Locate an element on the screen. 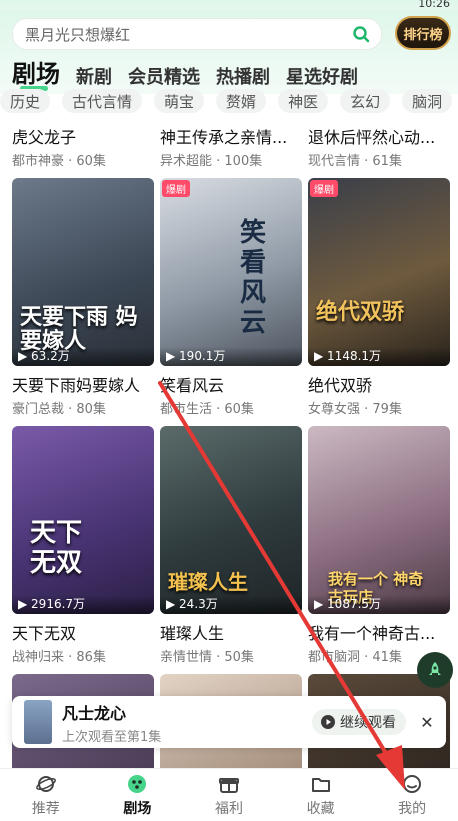  play-count: ▶ 2916.7万 is located at coordinates (83, 604).